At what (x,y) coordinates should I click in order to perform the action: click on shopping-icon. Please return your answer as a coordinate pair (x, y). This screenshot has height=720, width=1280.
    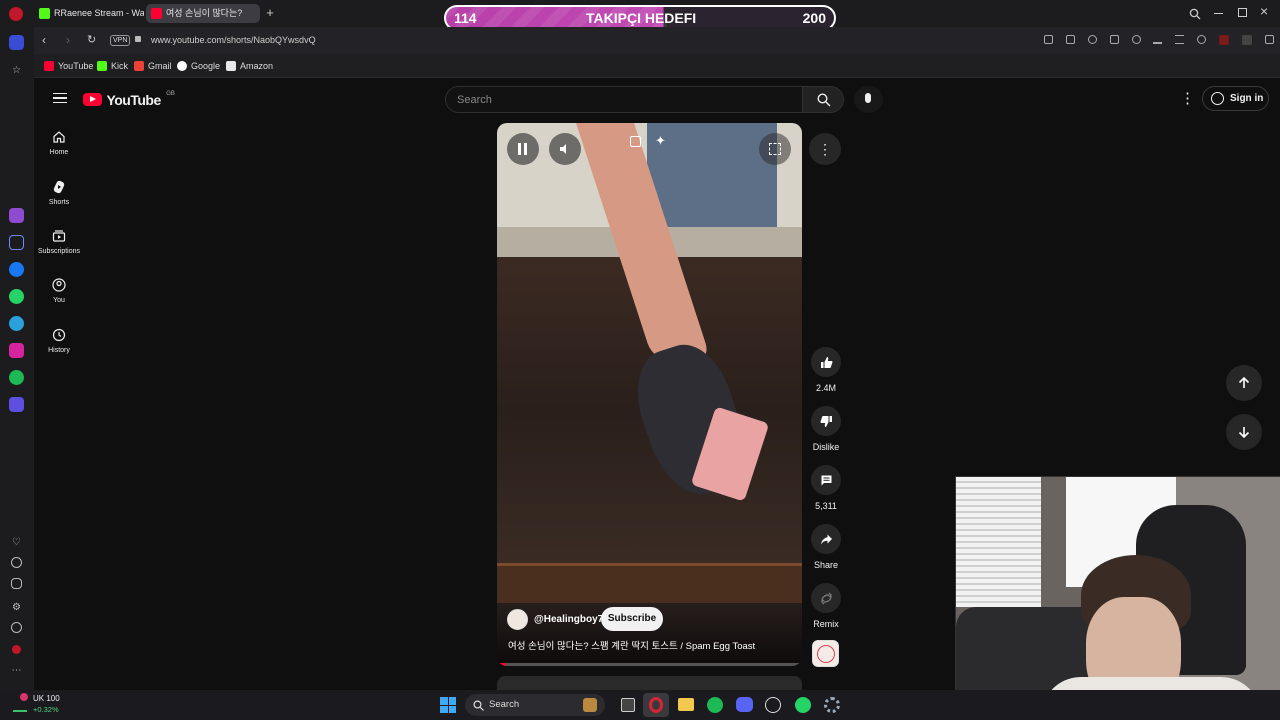
    Looking at the image, I should click on (16, 242).